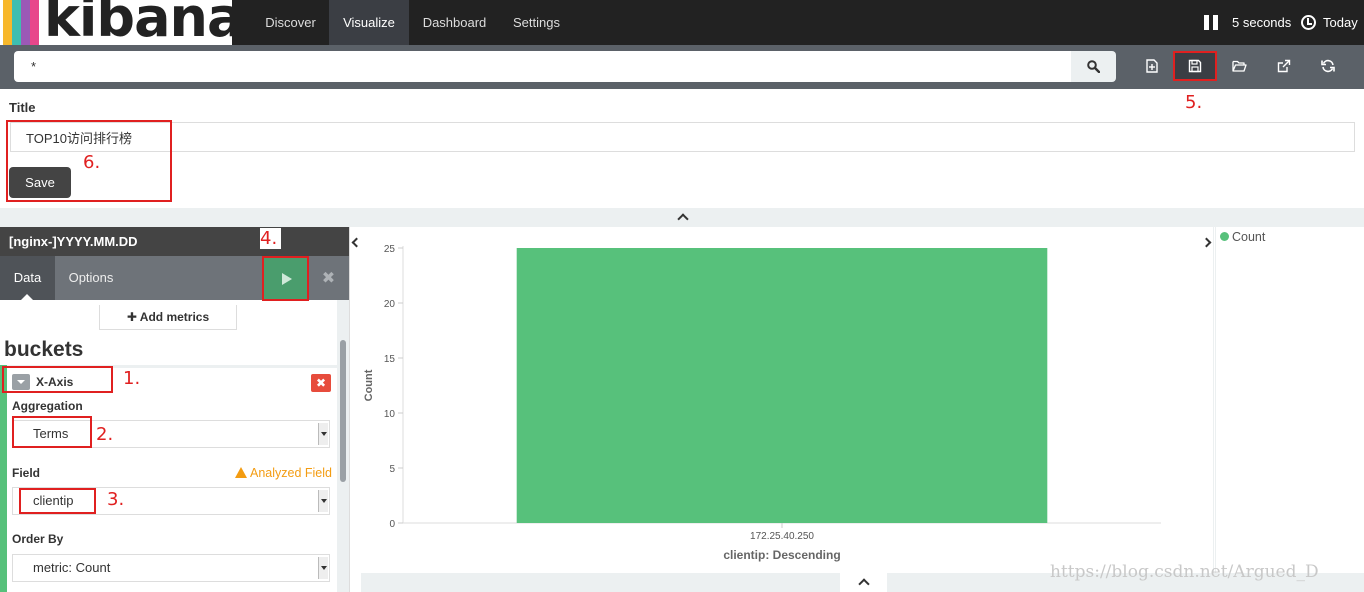  Describe the element at coordinates (105, 434) in the screenshot. I see `annotation-number-2: 2.` at that location.